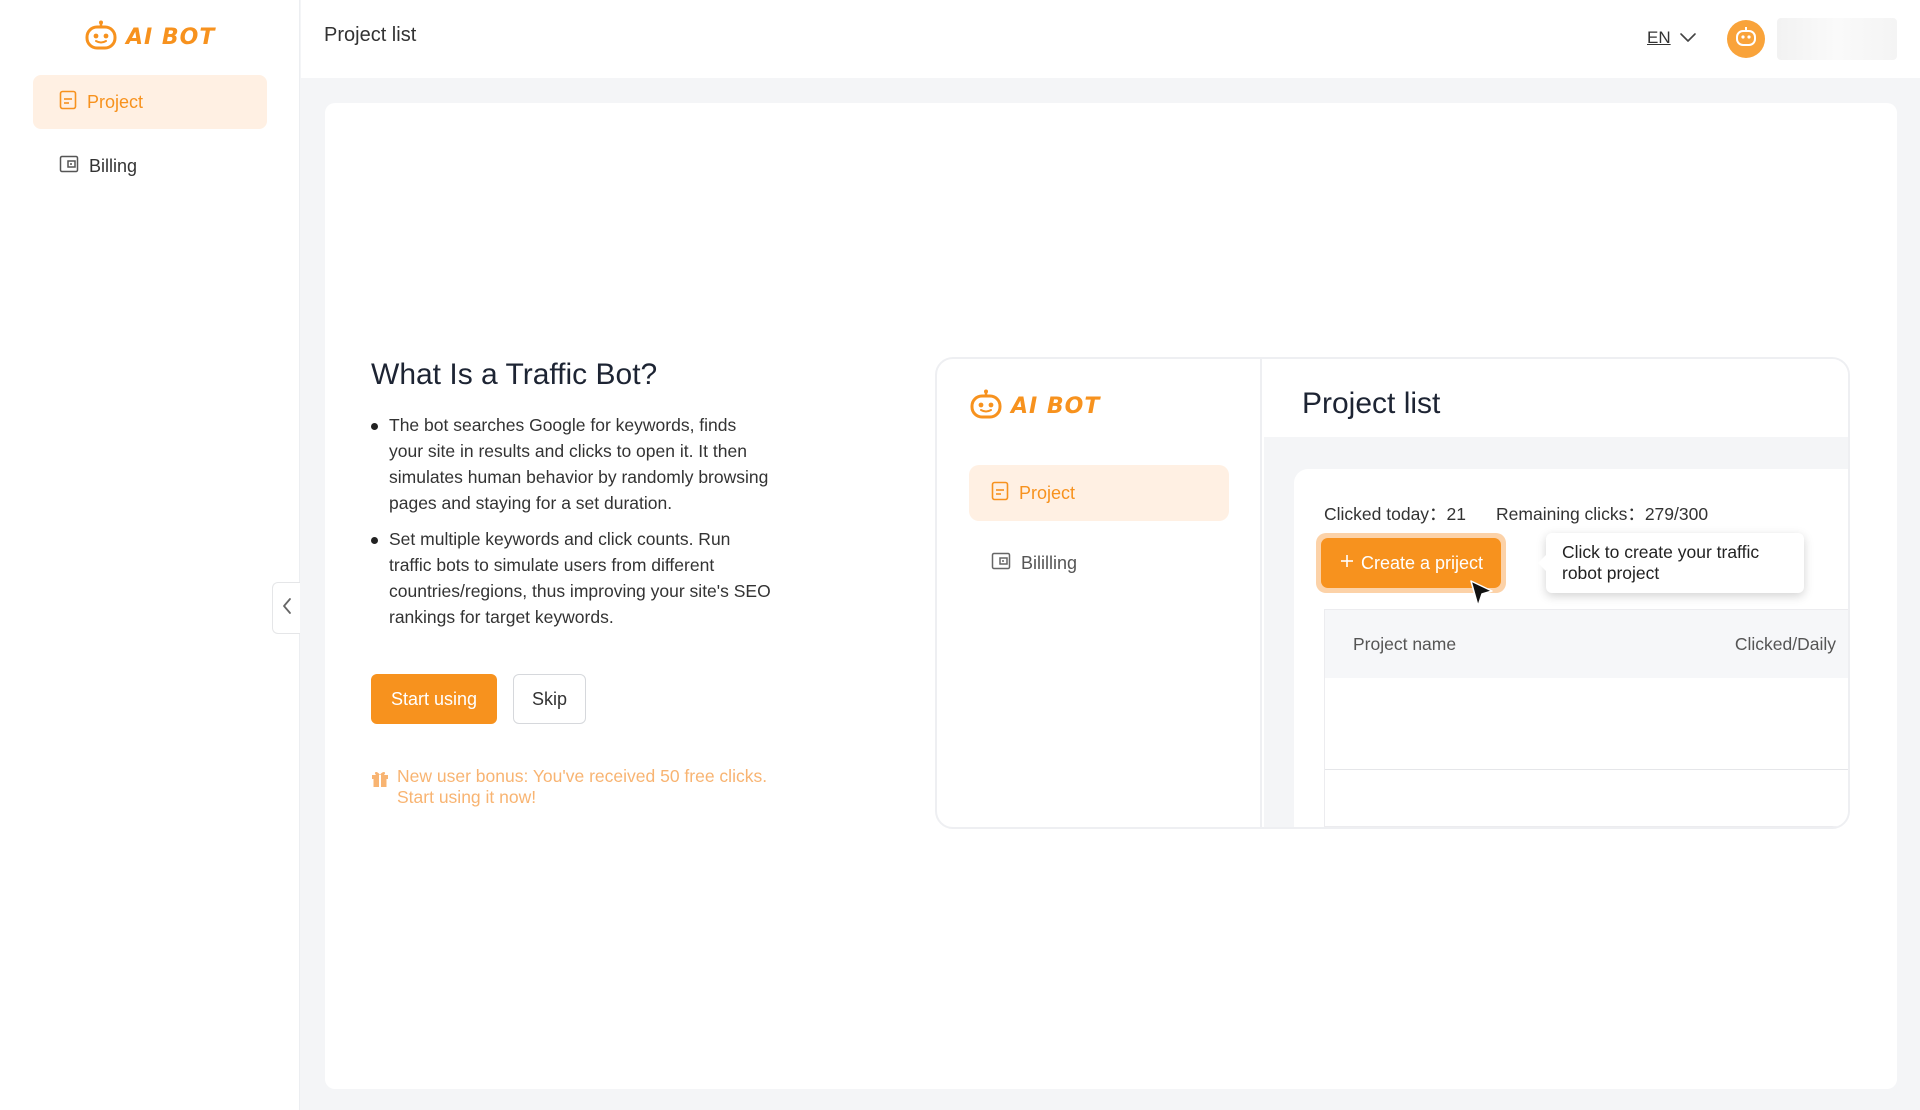 The width and height of the screenshot is (1920, 1110). I want to click on collapse-sidebar-button, so click(286, 608).